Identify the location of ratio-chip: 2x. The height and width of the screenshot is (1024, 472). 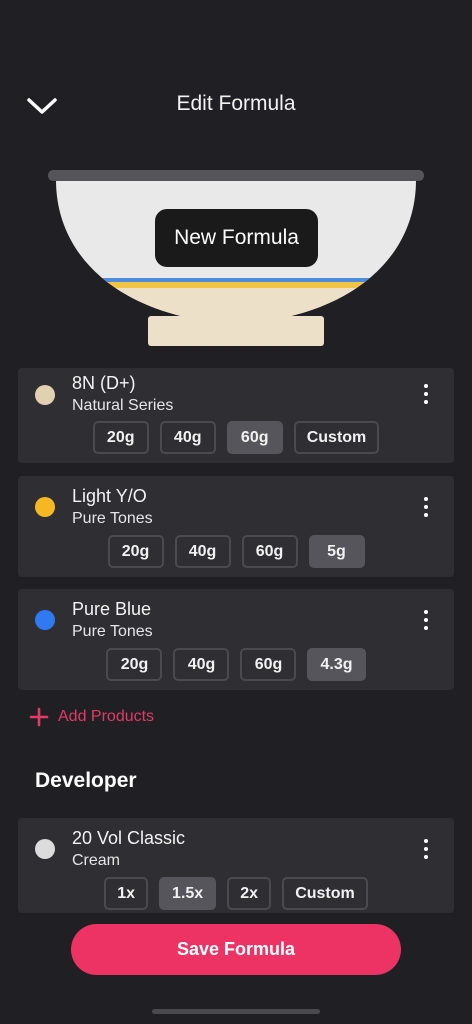
(249, 893).